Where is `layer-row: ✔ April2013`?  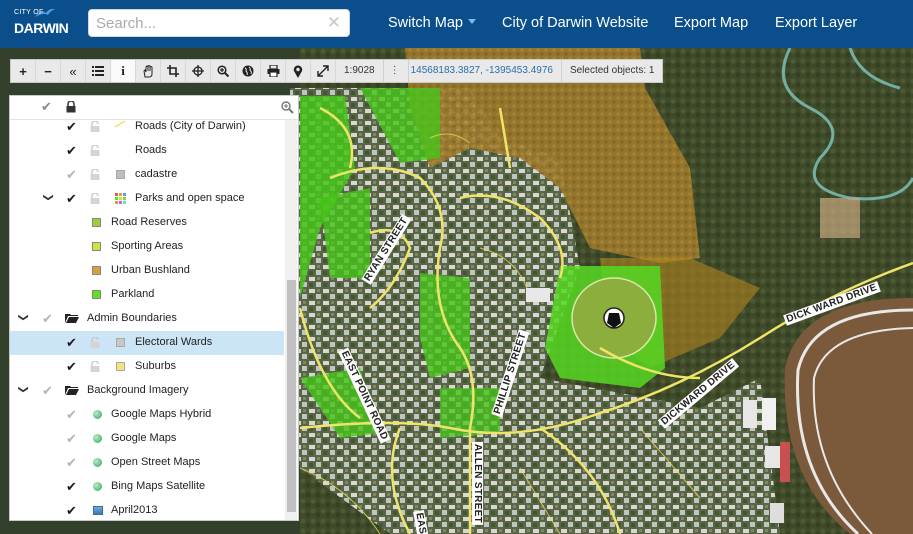 layer-row: ✔ April2013 is located at coordinates (147, 509).